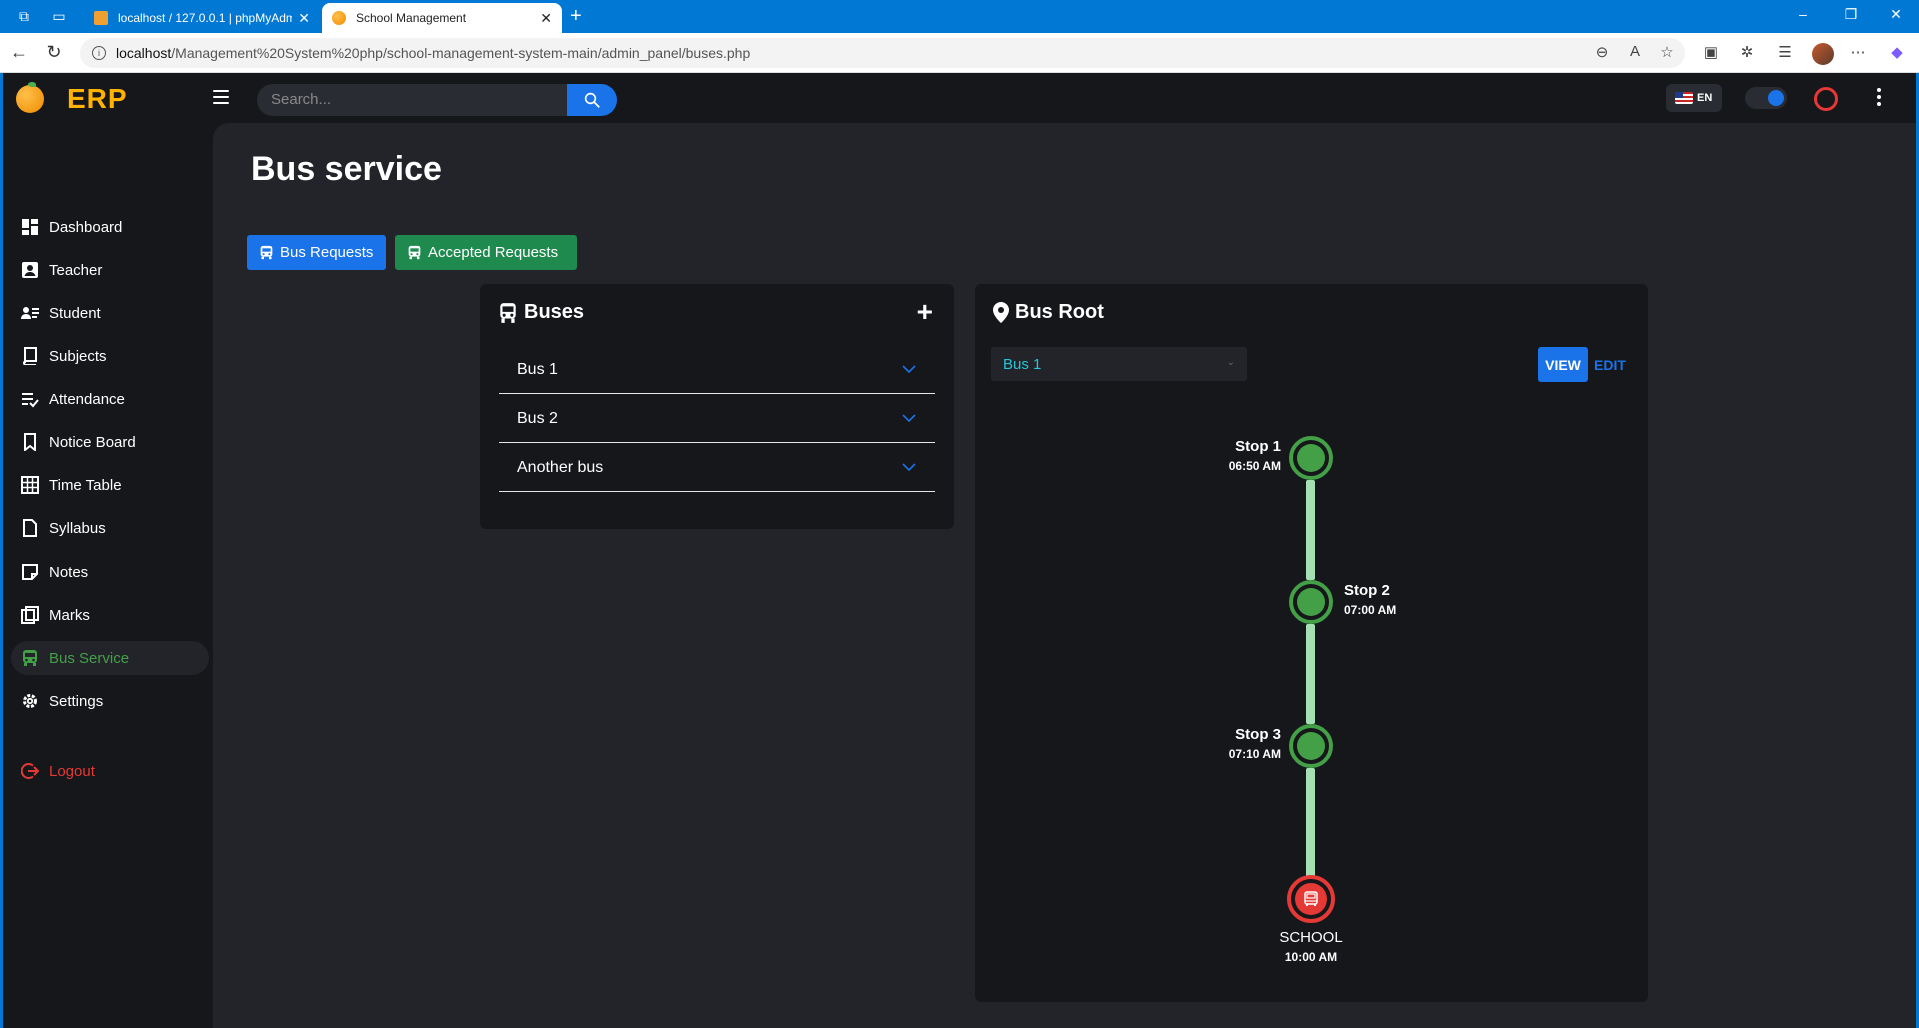 The image size is (1919, 1028). What do you see at coordinates (1896, 14) in the screenshot?
I see `close-window-icon: ✕` at bounding box center [1896, 14].